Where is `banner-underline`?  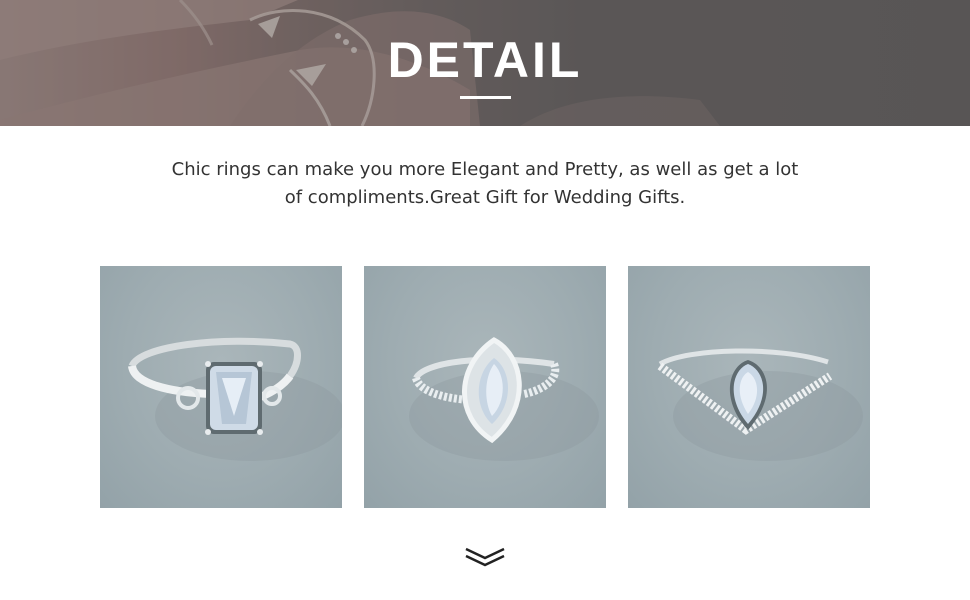
banner-underline is located at coordinates (485, 97).